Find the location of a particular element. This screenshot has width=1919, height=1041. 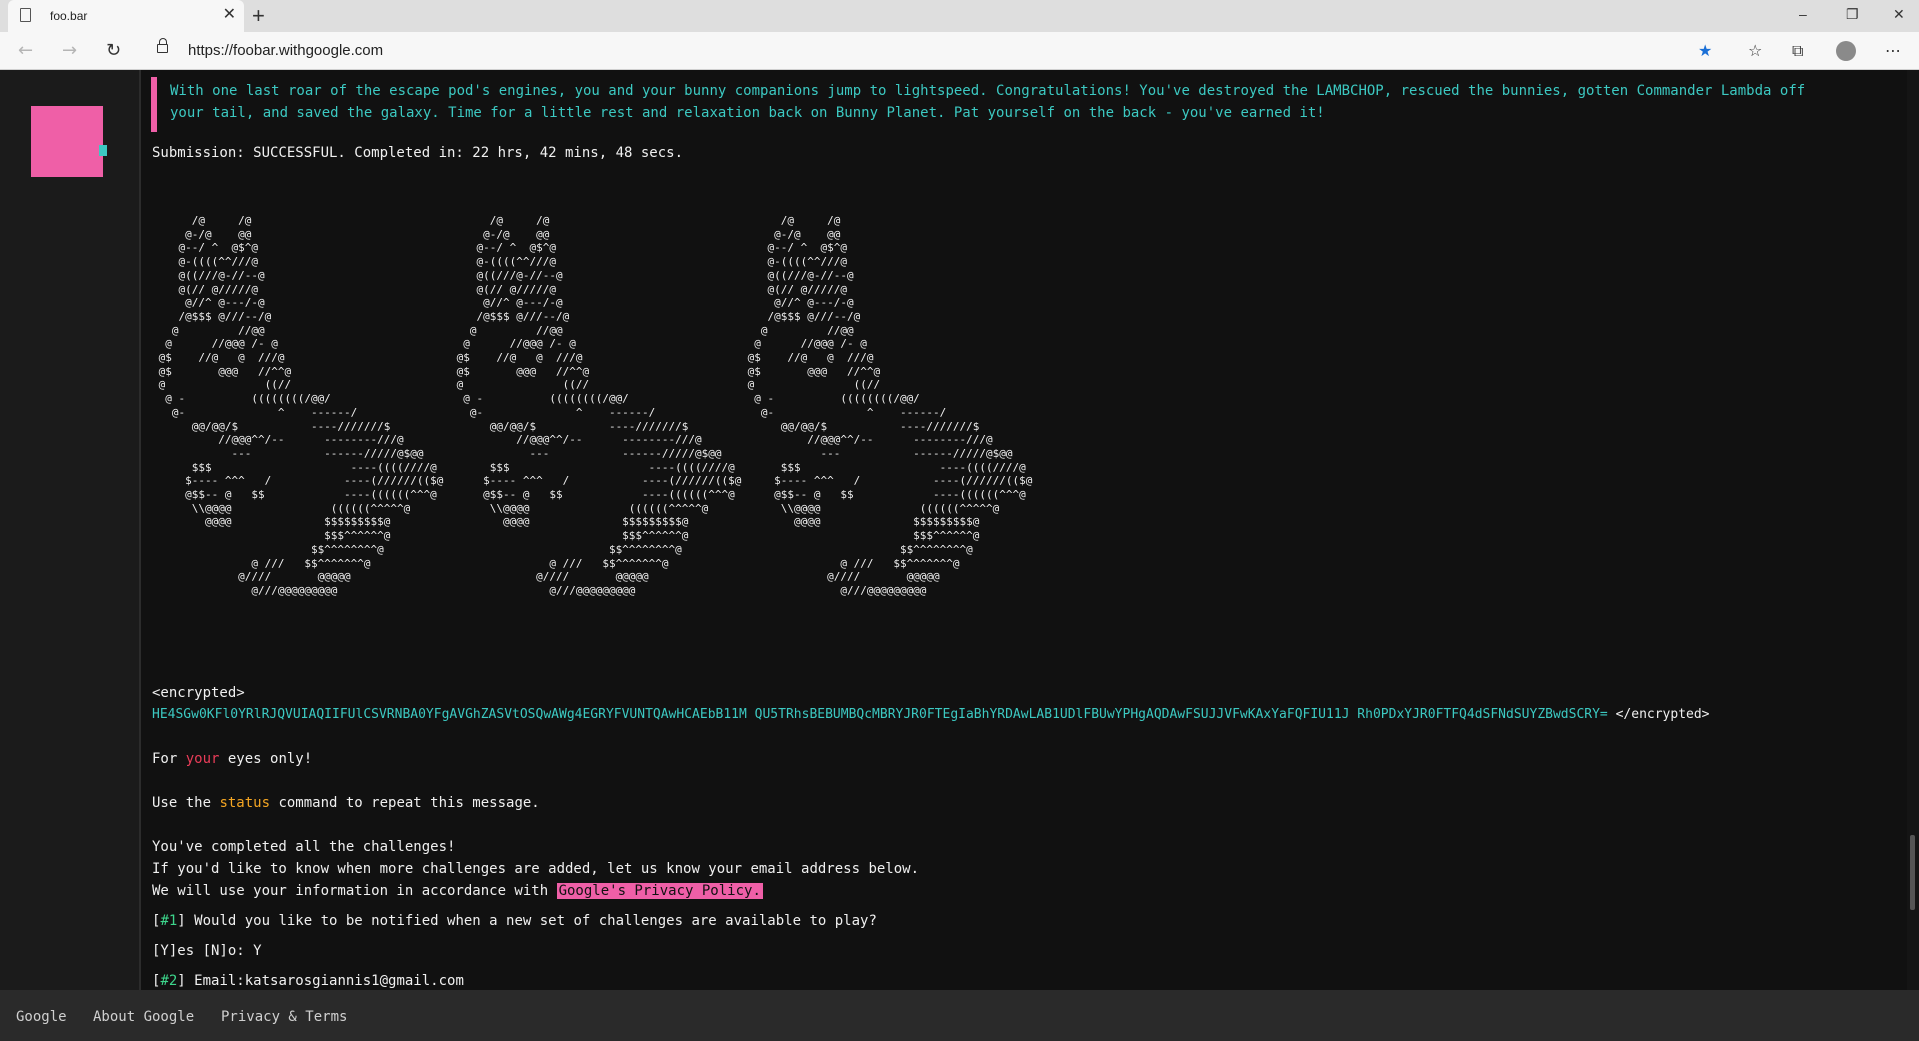

star-icon: ★ is located at coordinates (1705, 50).